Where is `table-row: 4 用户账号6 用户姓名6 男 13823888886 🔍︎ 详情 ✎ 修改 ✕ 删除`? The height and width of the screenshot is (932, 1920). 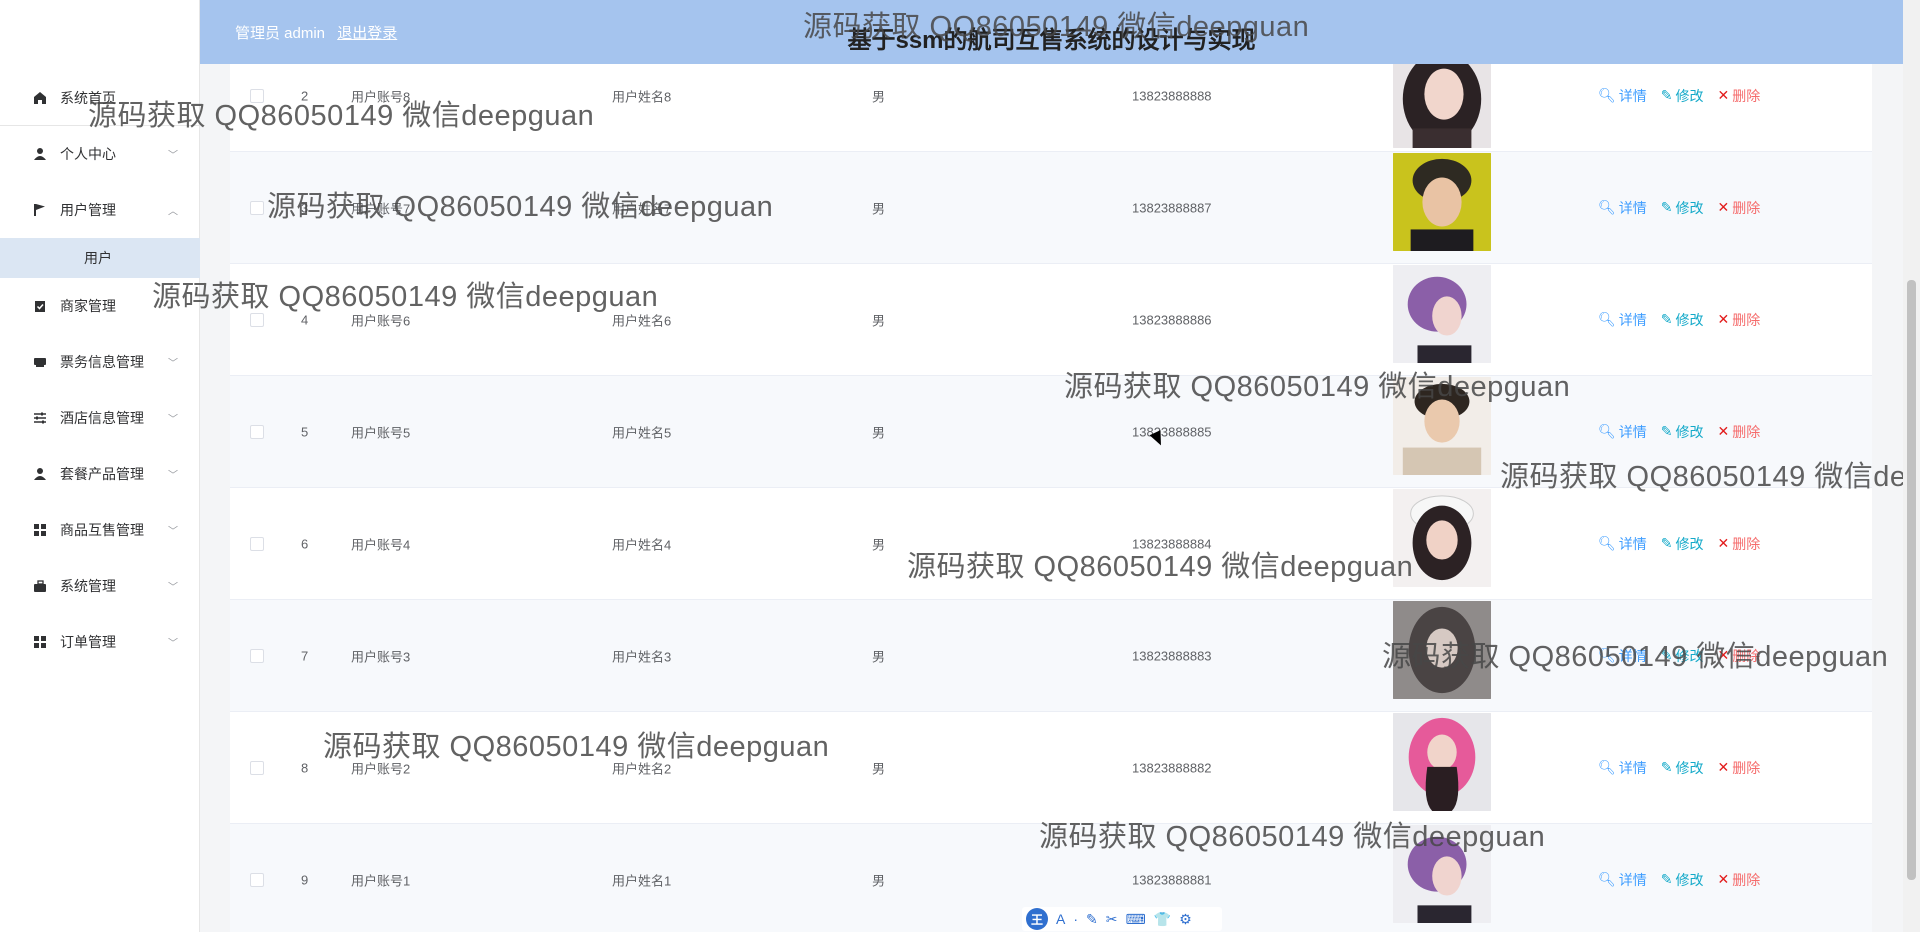
table-row: 4 用户账号6 用户姓名6 男 13823888886 🔍︎ 详情 ✎ 修改 ✕ 删除 is located at coordinates (1051, 320).